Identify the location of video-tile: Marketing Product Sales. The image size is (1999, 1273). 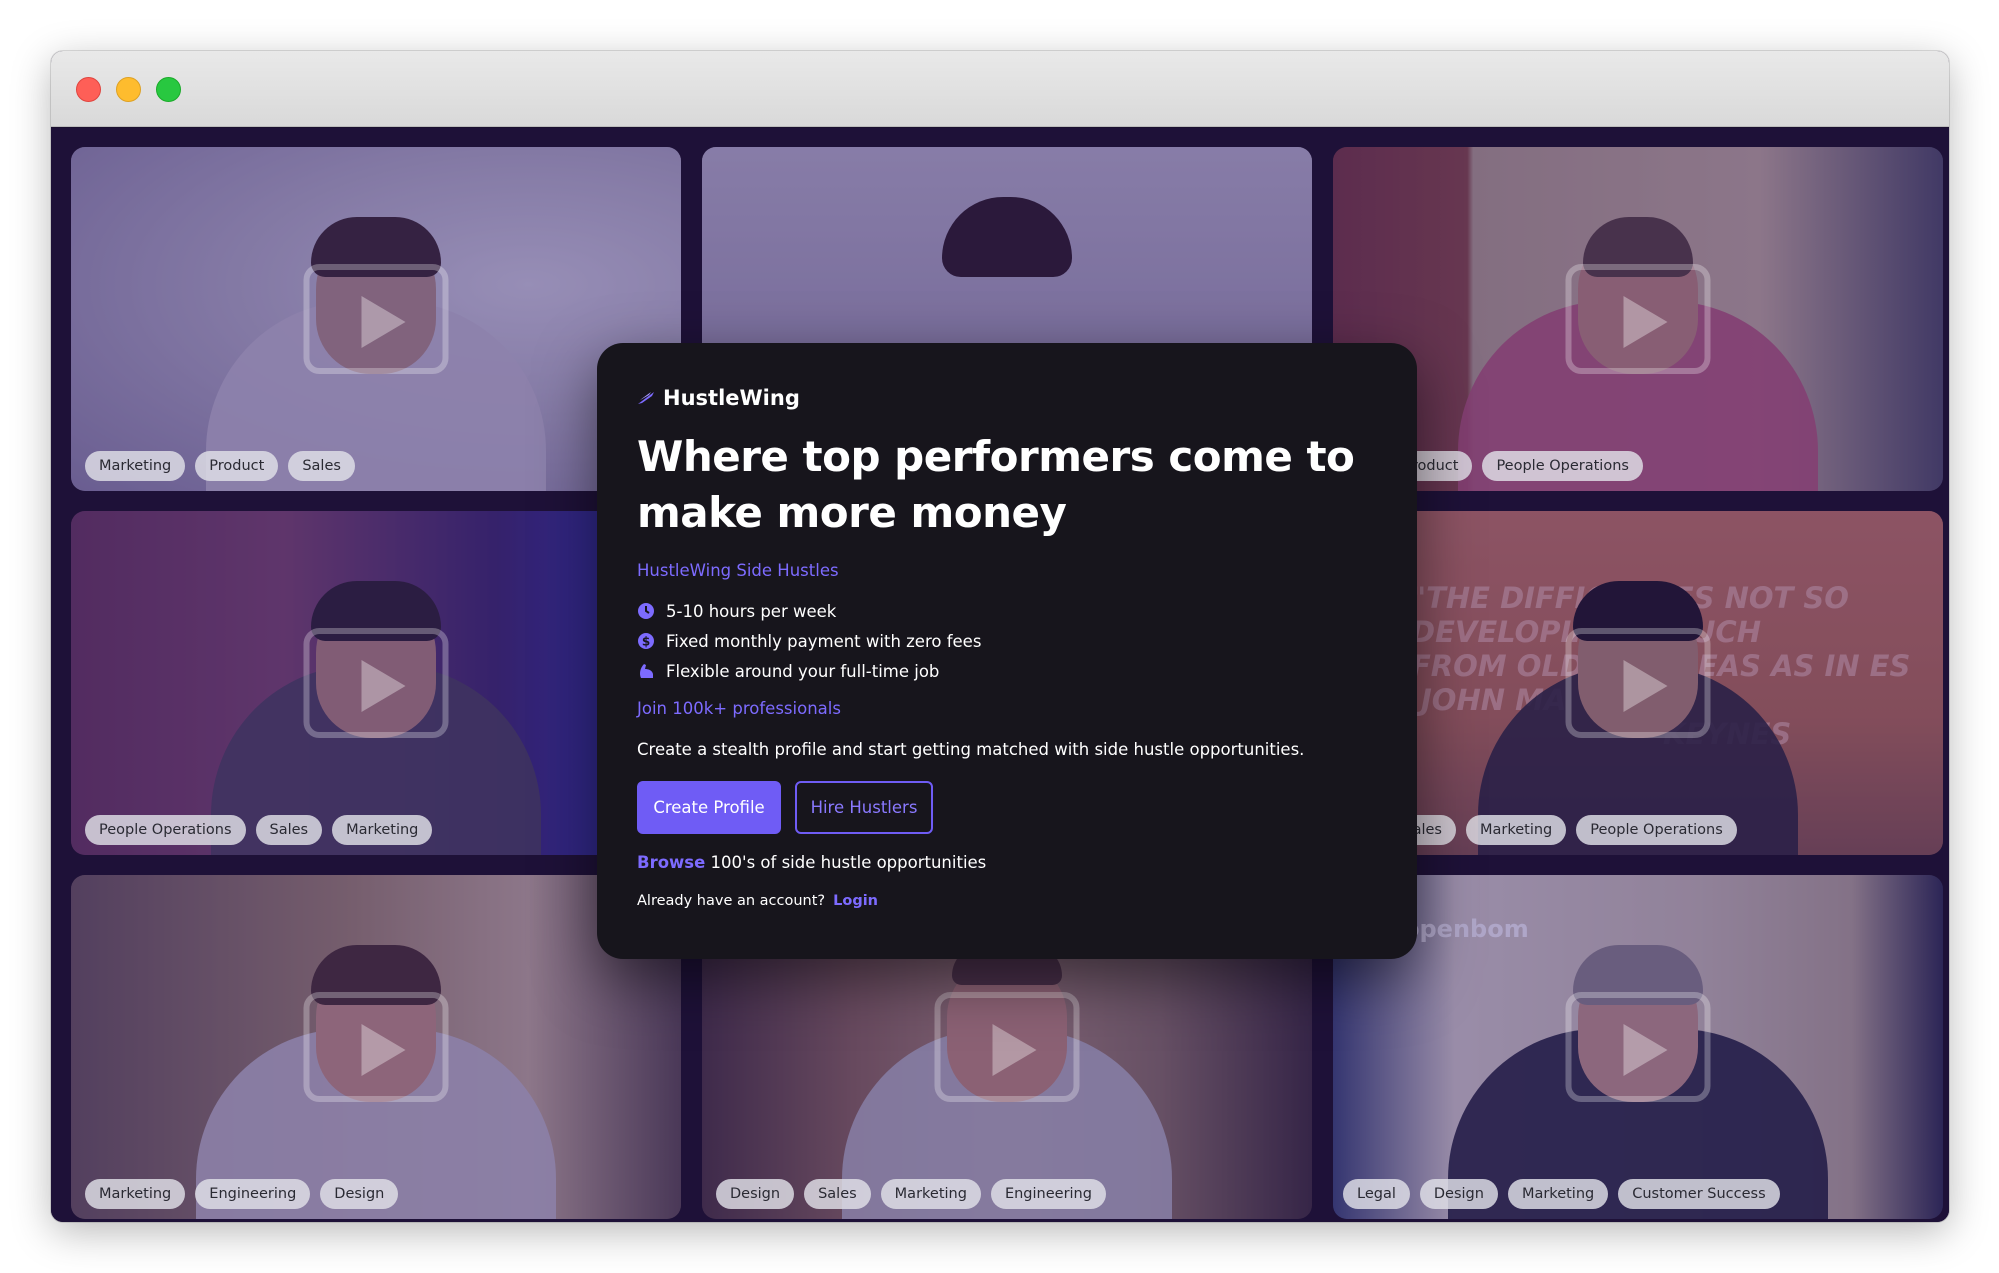
(376, 319).